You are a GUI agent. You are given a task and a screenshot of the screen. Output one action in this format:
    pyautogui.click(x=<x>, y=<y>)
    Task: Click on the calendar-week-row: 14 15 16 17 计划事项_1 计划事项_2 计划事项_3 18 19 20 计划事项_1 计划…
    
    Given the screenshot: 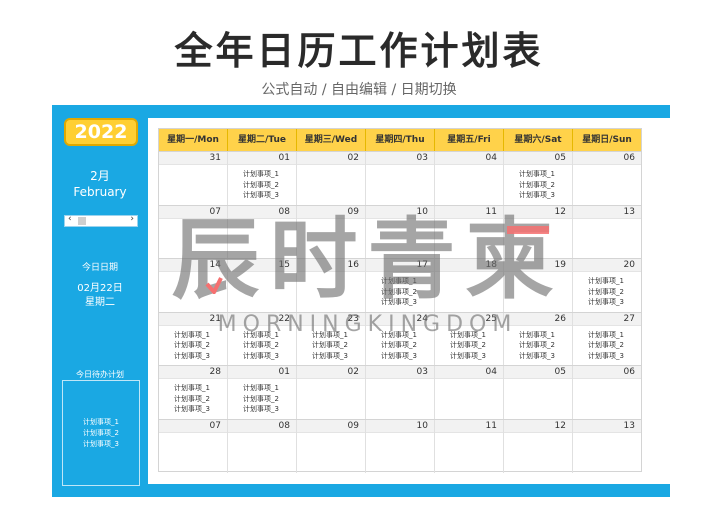 What is the action you would take?
    pyautogui.click(x=400, y=285)
    